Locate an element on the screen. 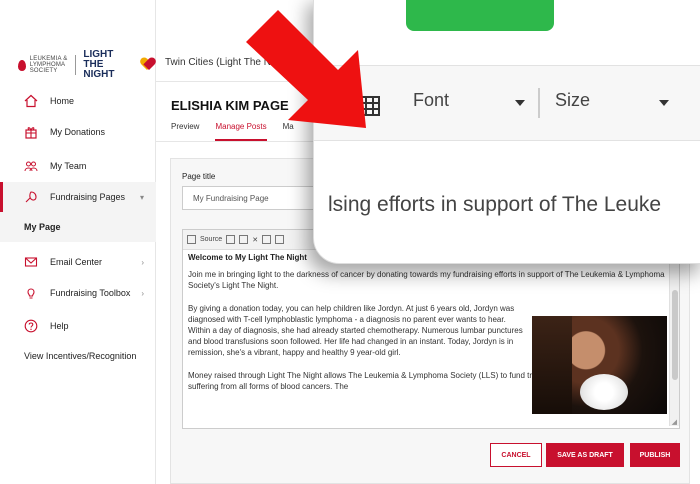 The height and width of the screenshot is (484, 700). page-tabs: Preview Manage Posts Ma is located at coordinates (232, 131).